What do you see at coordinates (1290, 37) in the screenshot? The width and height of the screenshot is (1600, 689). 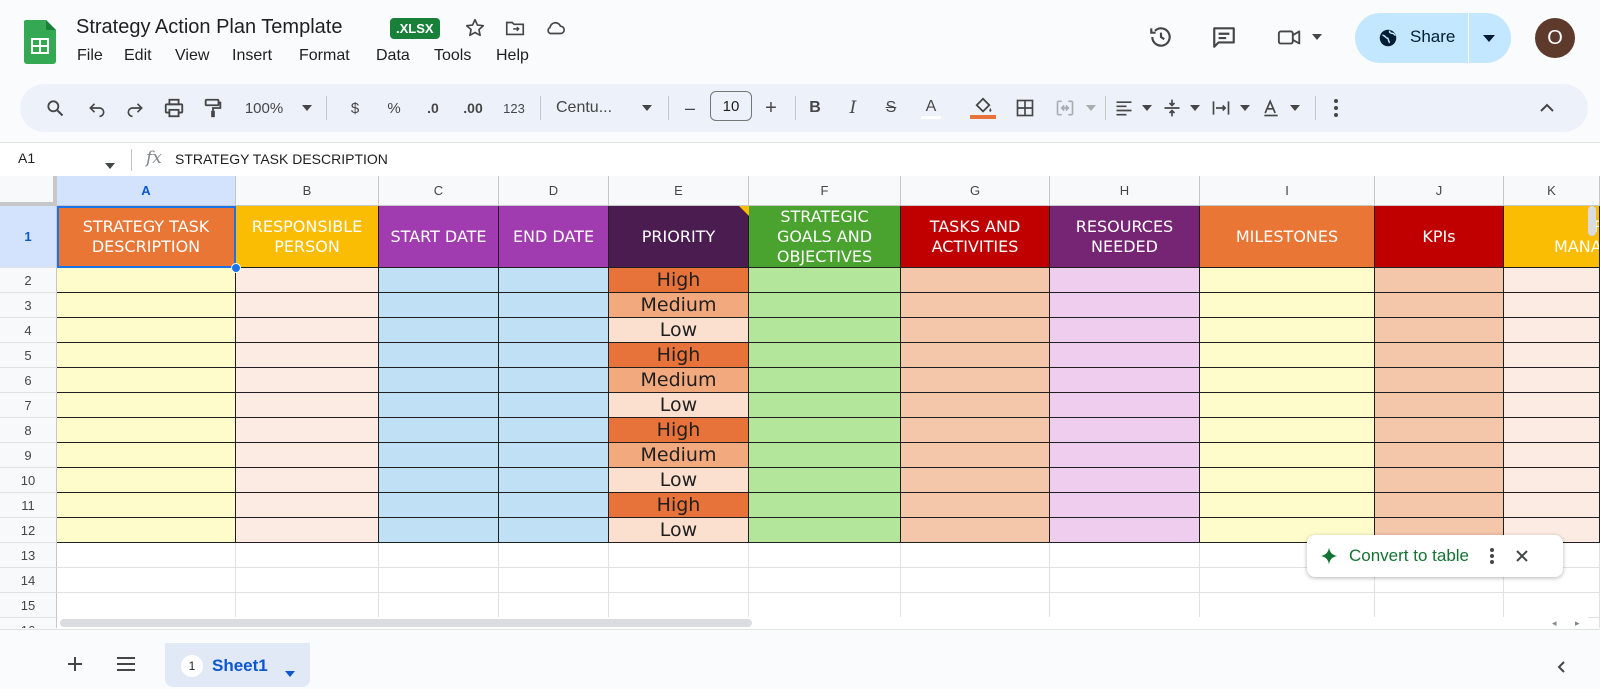 I see `meet-icon` at bounding box center [1290, 37].